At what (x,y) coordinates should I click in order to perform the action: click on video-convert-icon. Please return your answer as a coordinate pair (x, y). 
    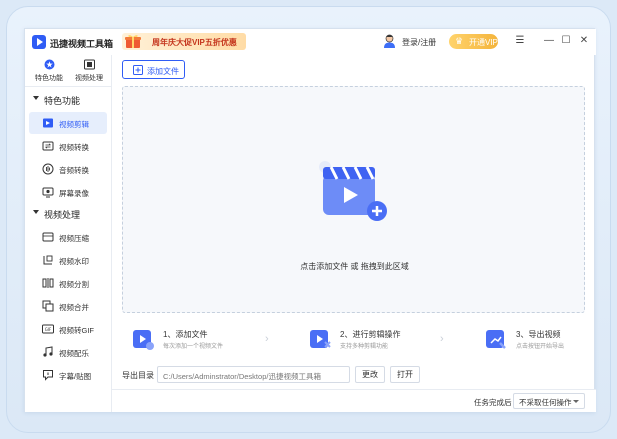
    Looking at the image, I should click on (48, 146).